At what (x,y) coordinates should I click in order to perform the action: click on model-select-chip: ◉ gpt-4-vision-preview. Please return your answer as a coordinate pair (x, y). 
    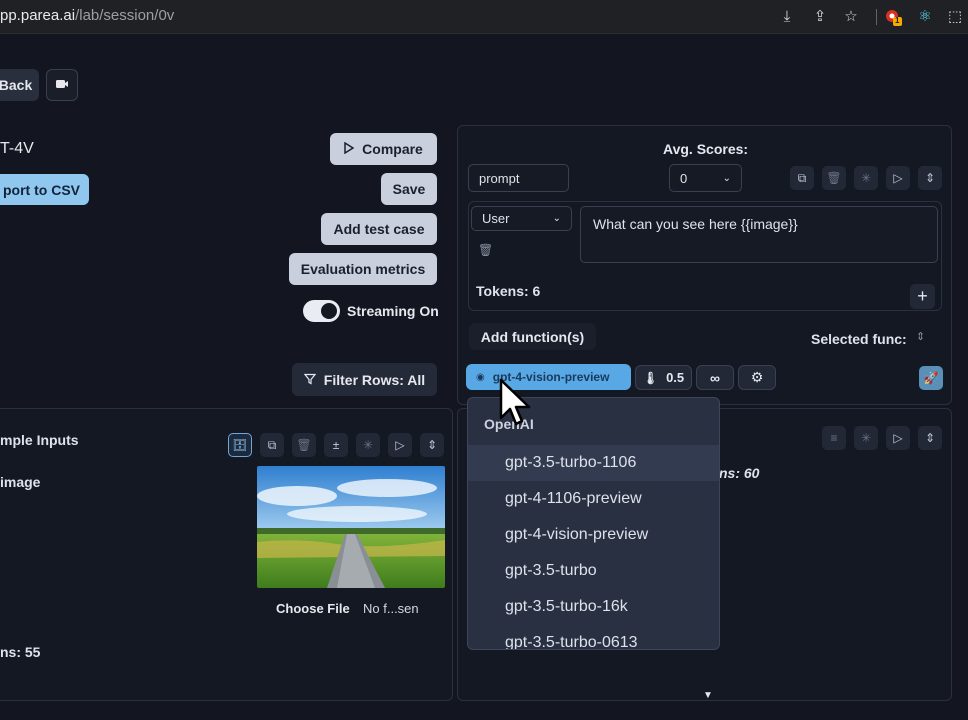
    Looking at the image, I should click on (548, 377).